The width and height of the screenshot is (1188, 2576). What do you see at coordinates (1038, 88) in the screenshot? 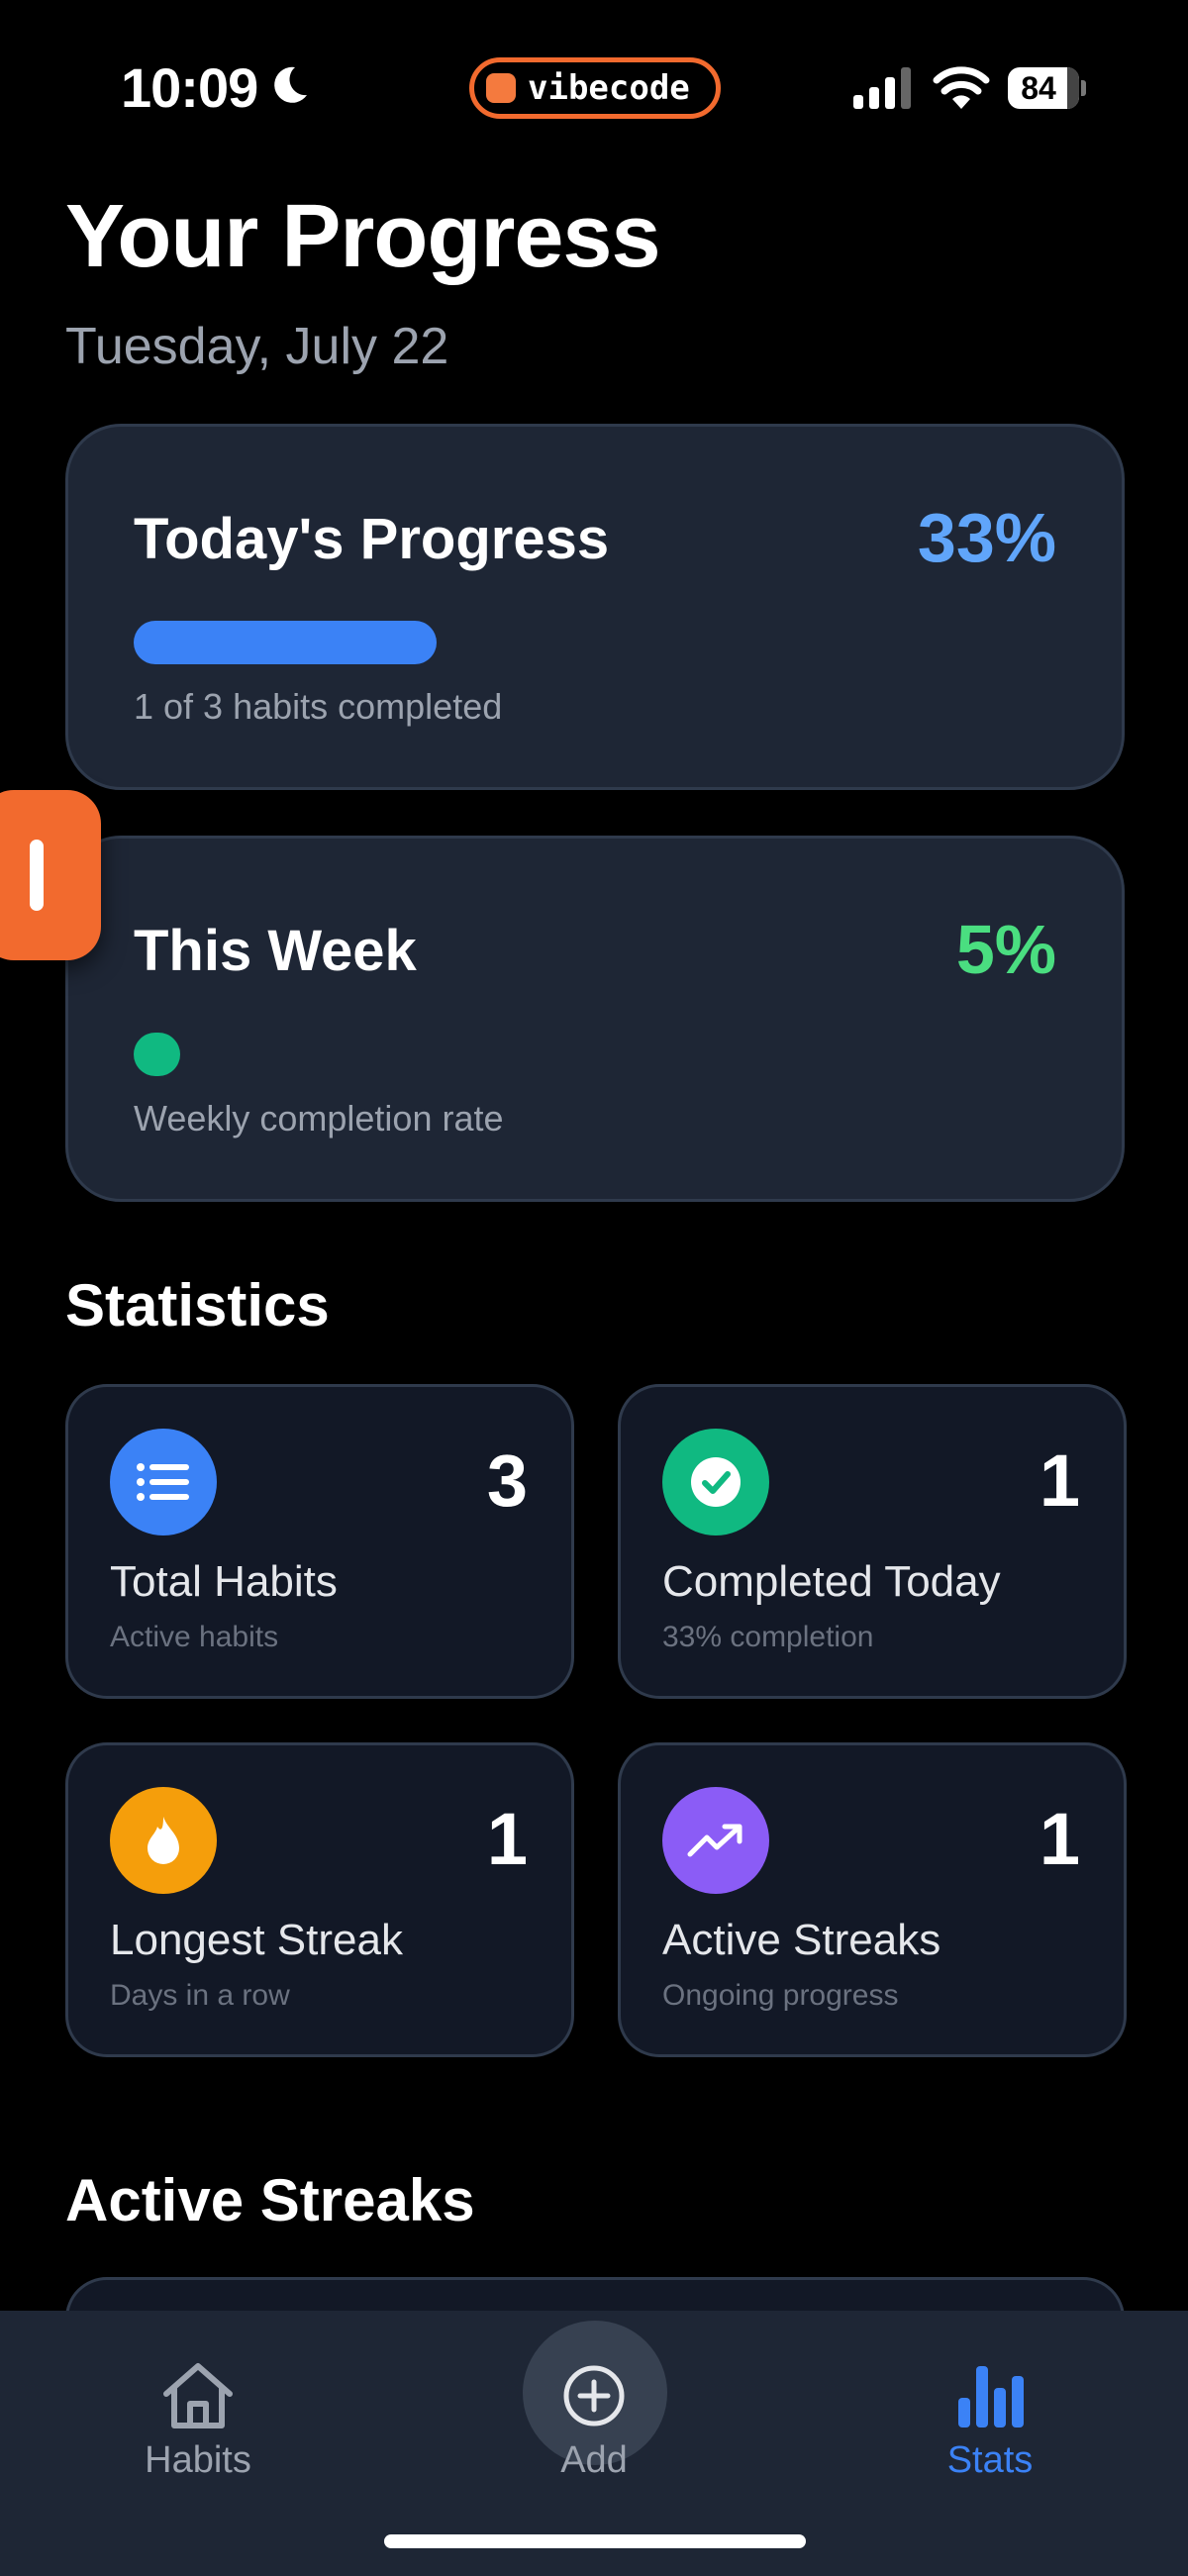
I see `battery-level: 84` at bounding box center [1038, 88].